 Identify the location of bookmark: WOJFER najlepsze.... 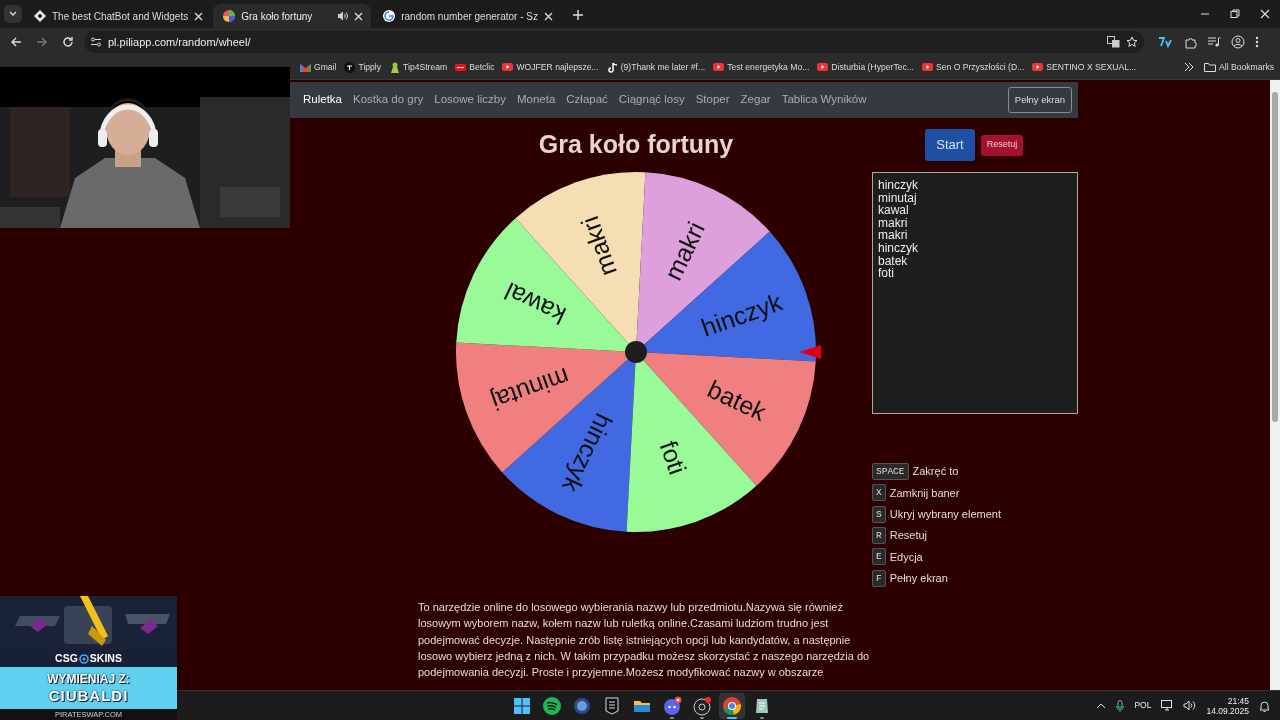
(550, 67).